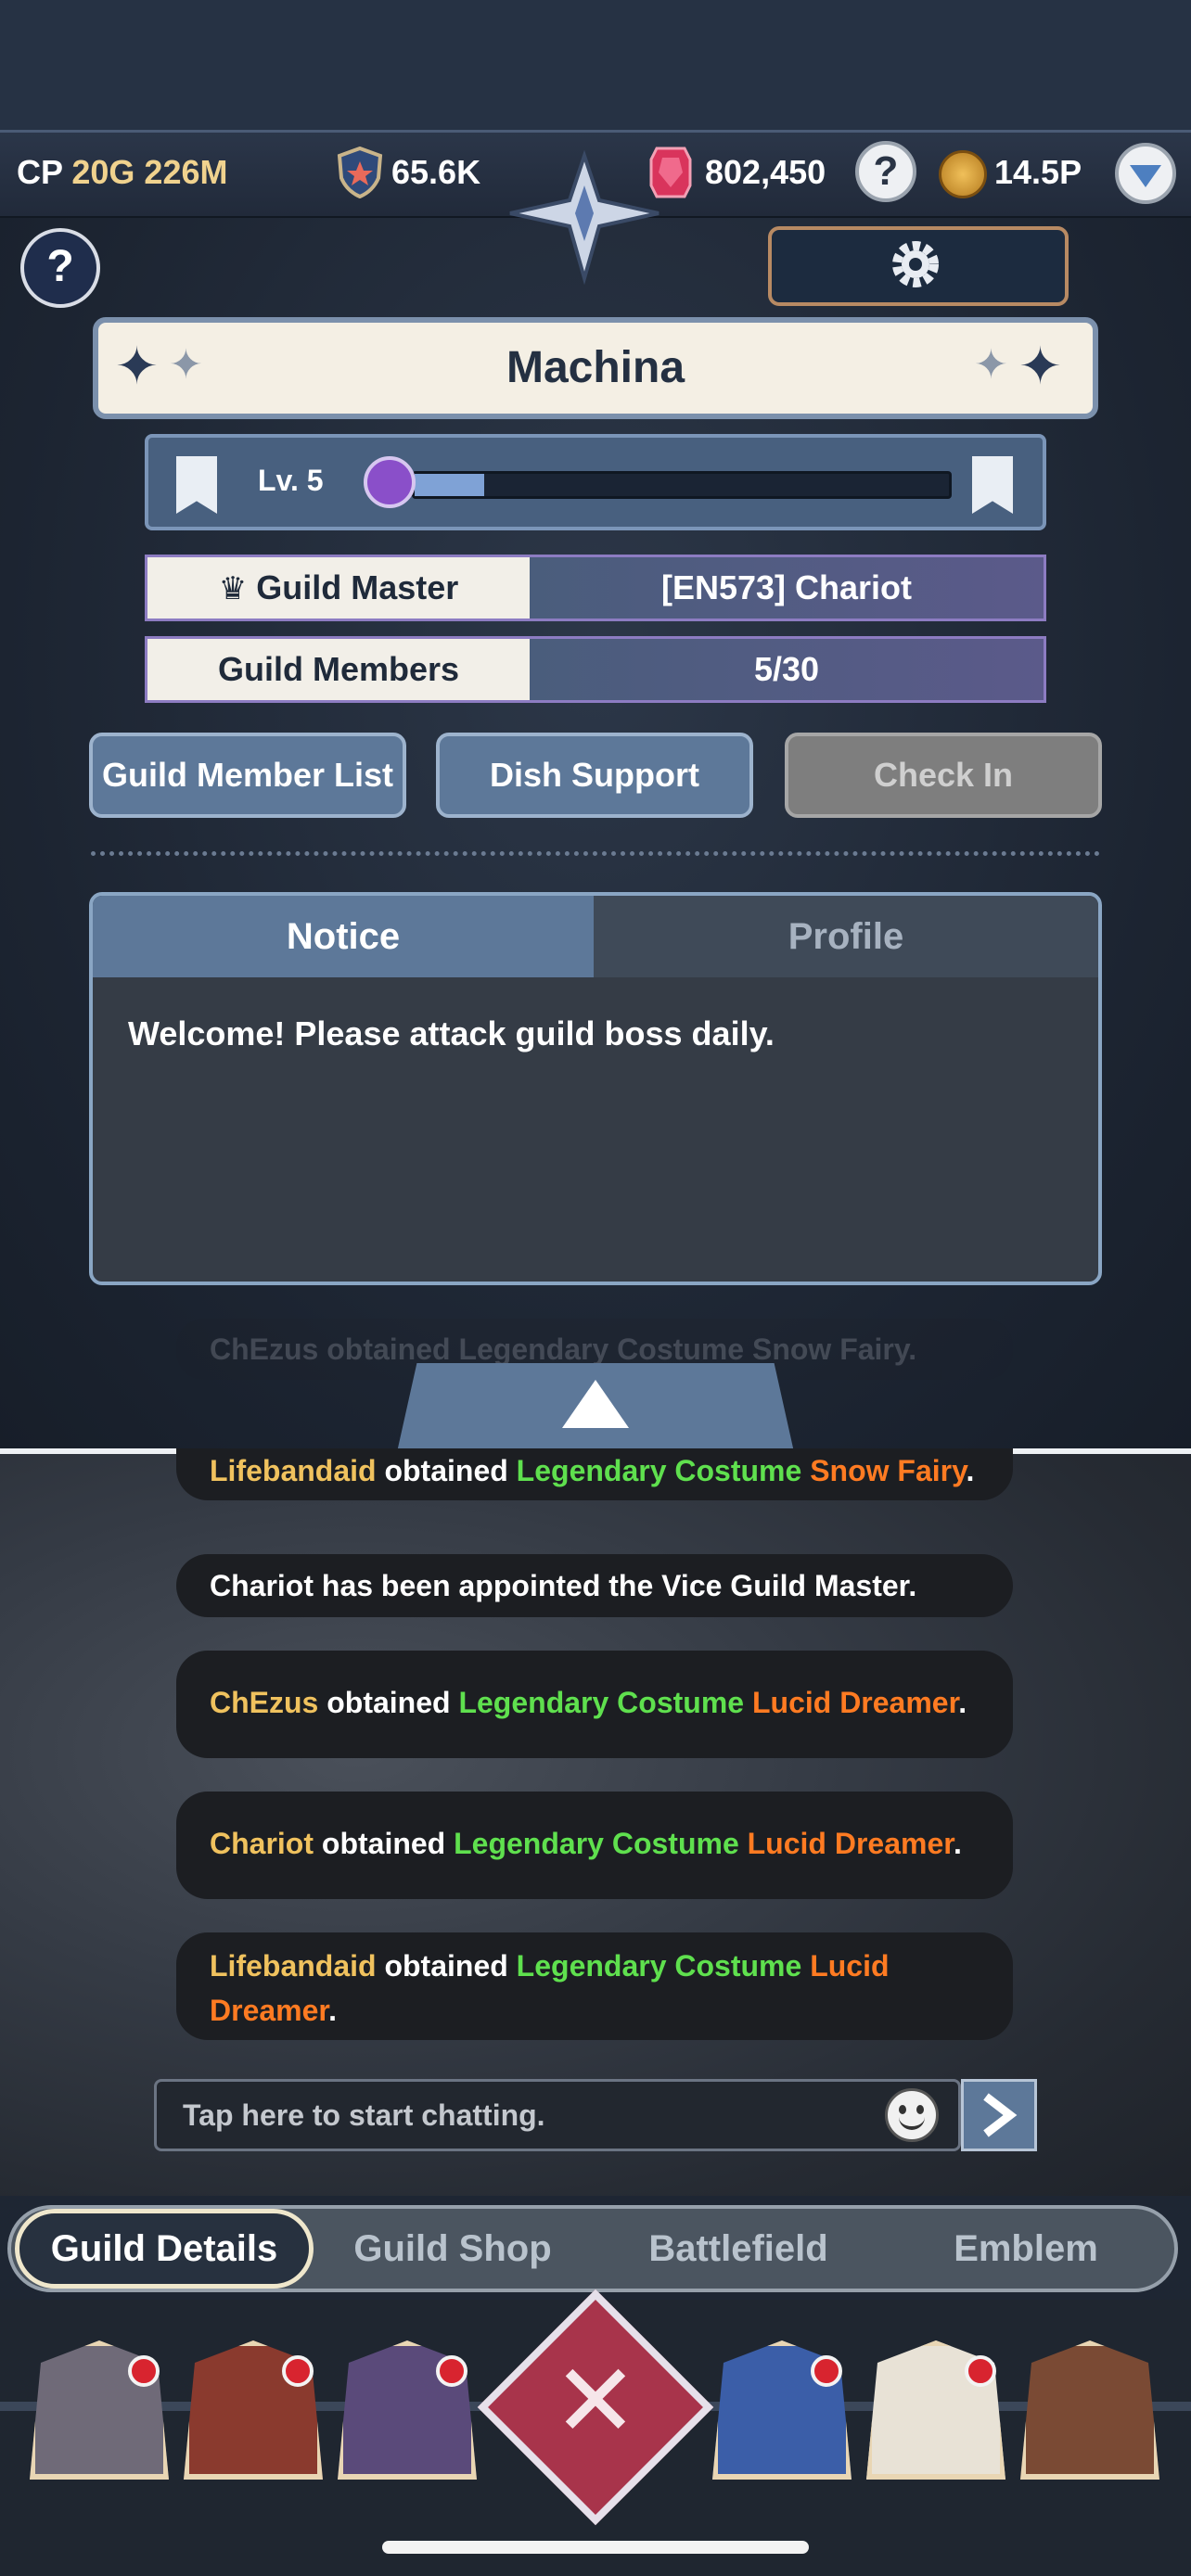 The height and width of the screenshot is (2576, 1191). I want to click on guild-members-value: 5/30, so click(787, 669).